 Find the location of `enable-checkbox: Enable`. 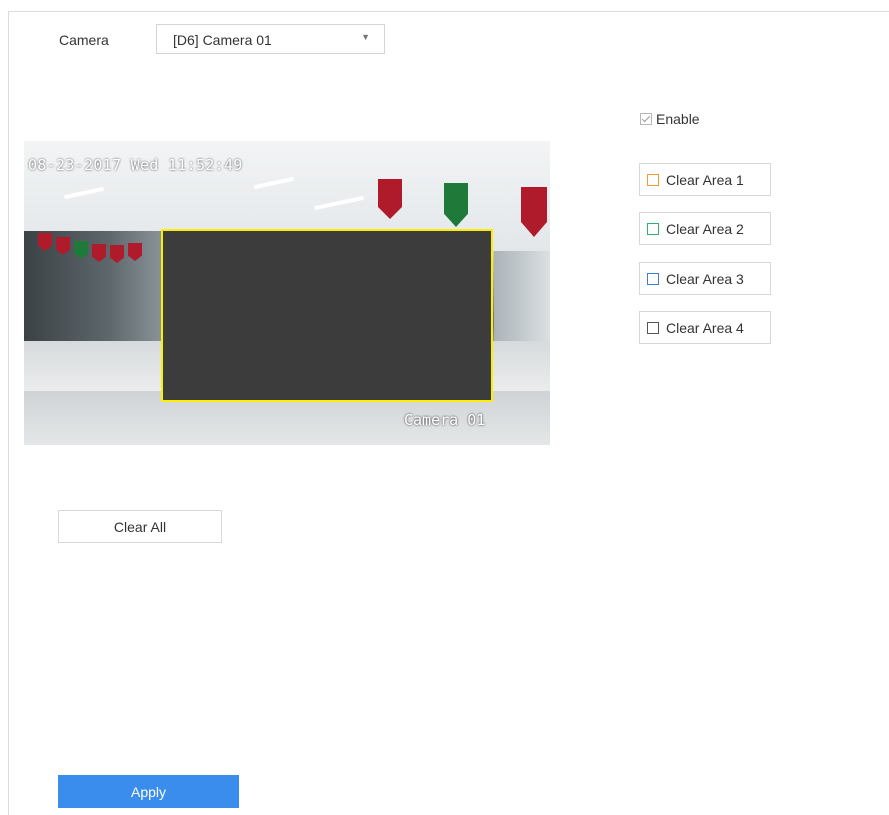

enable-checkbox: Enable is located at coordinates (670, 119).